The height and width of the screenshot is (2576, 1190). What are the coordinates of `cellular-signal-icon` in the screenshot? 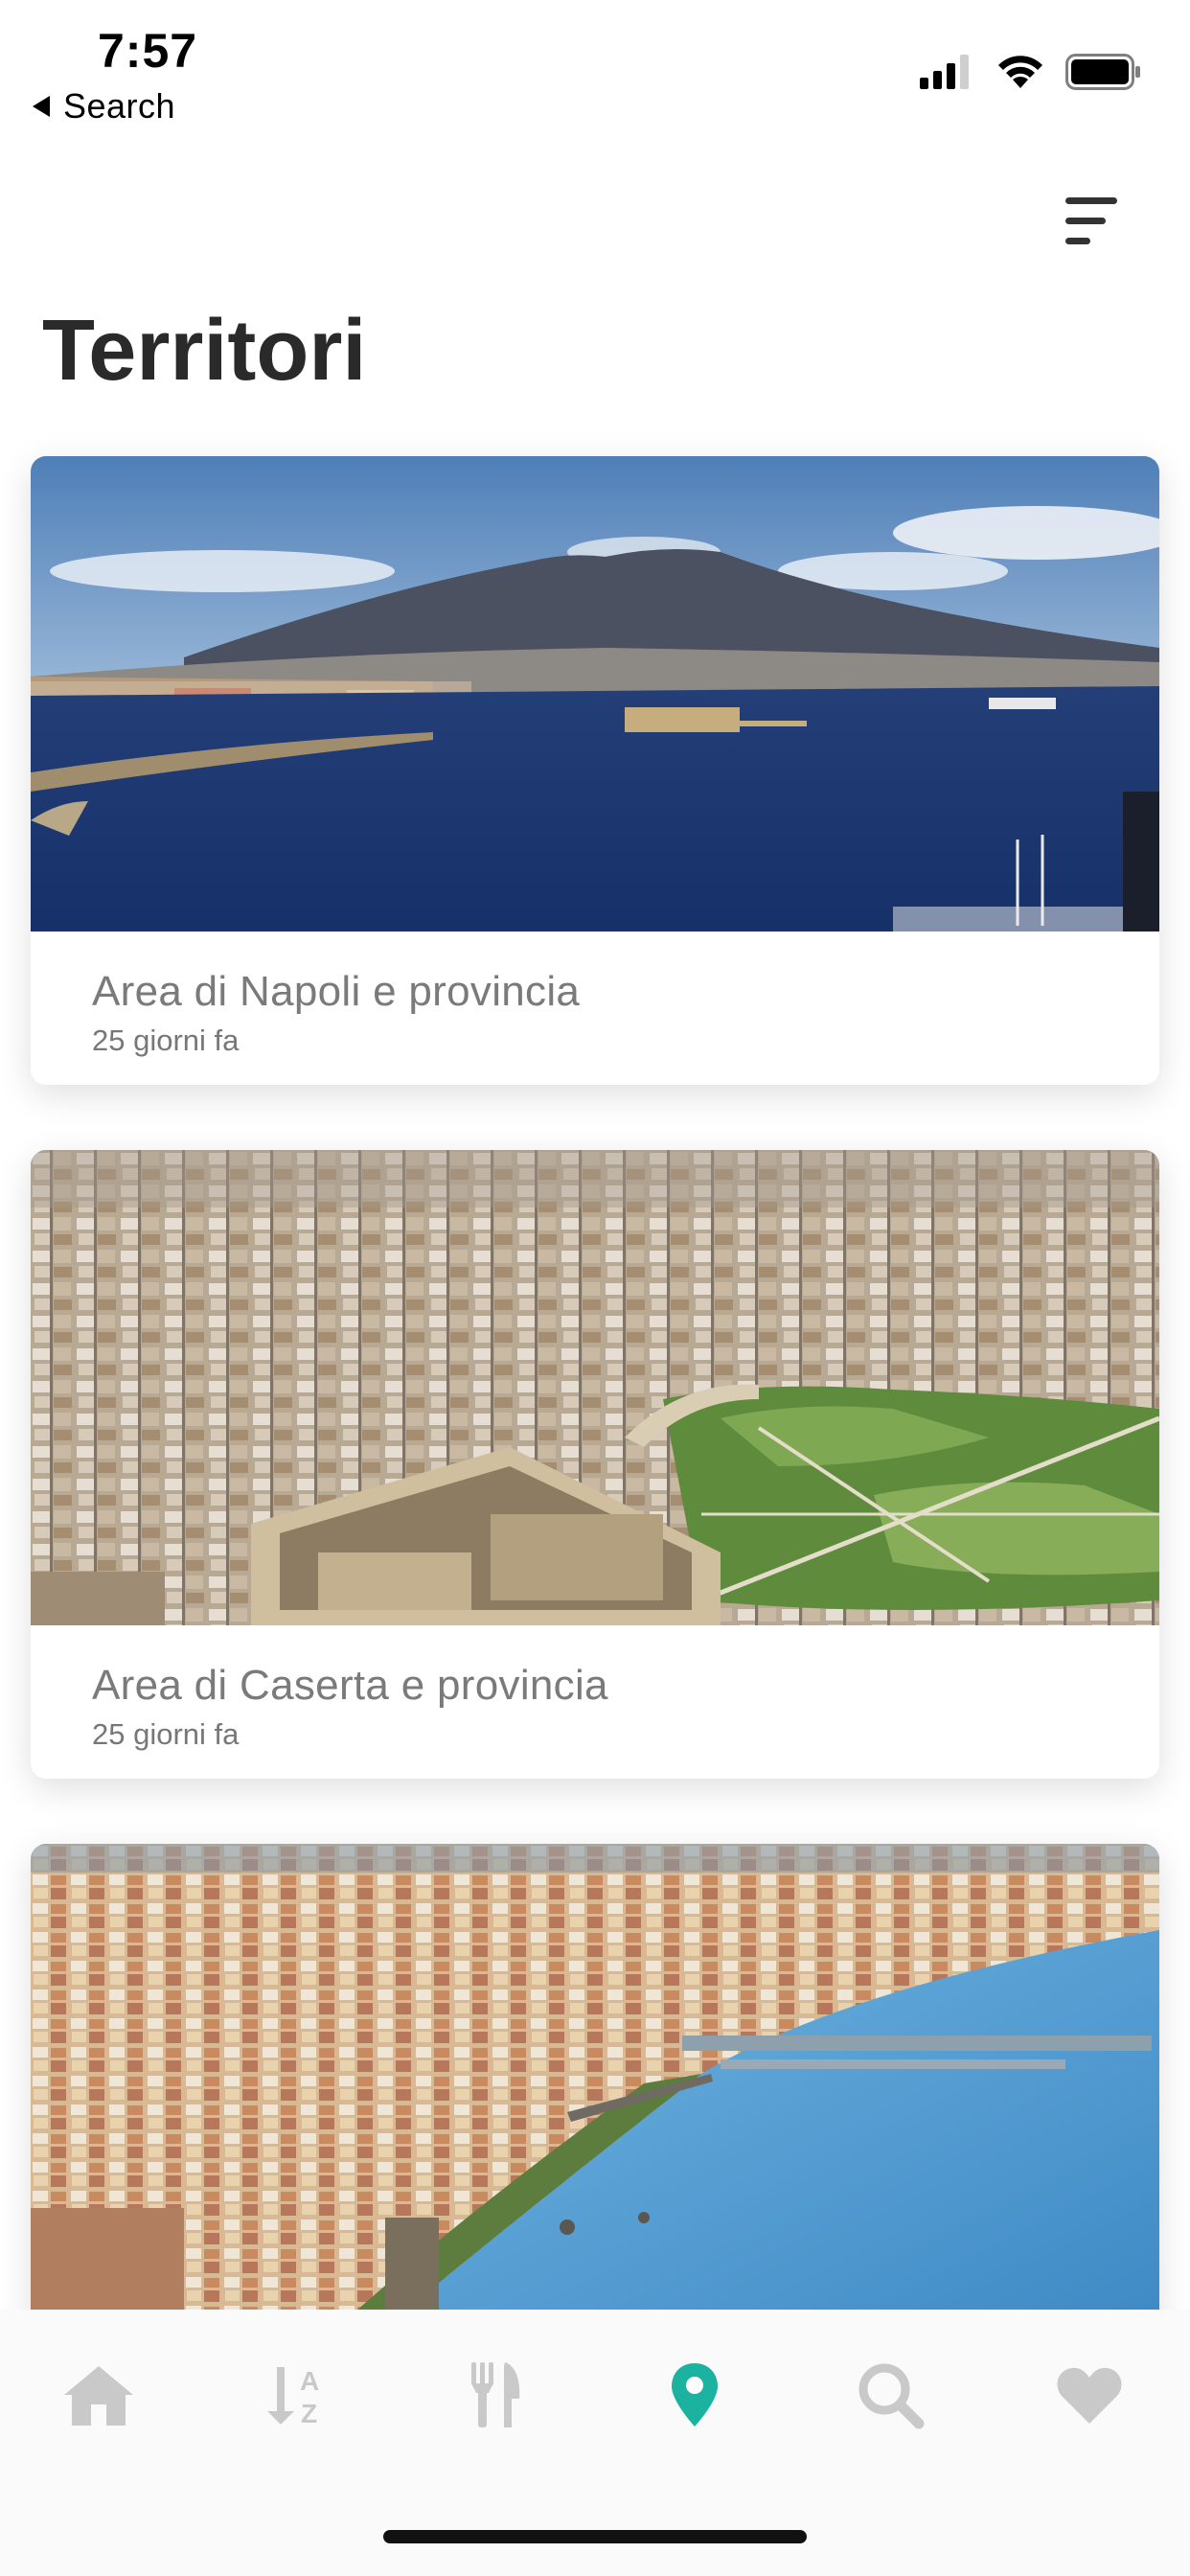 It's located at (945, 72).